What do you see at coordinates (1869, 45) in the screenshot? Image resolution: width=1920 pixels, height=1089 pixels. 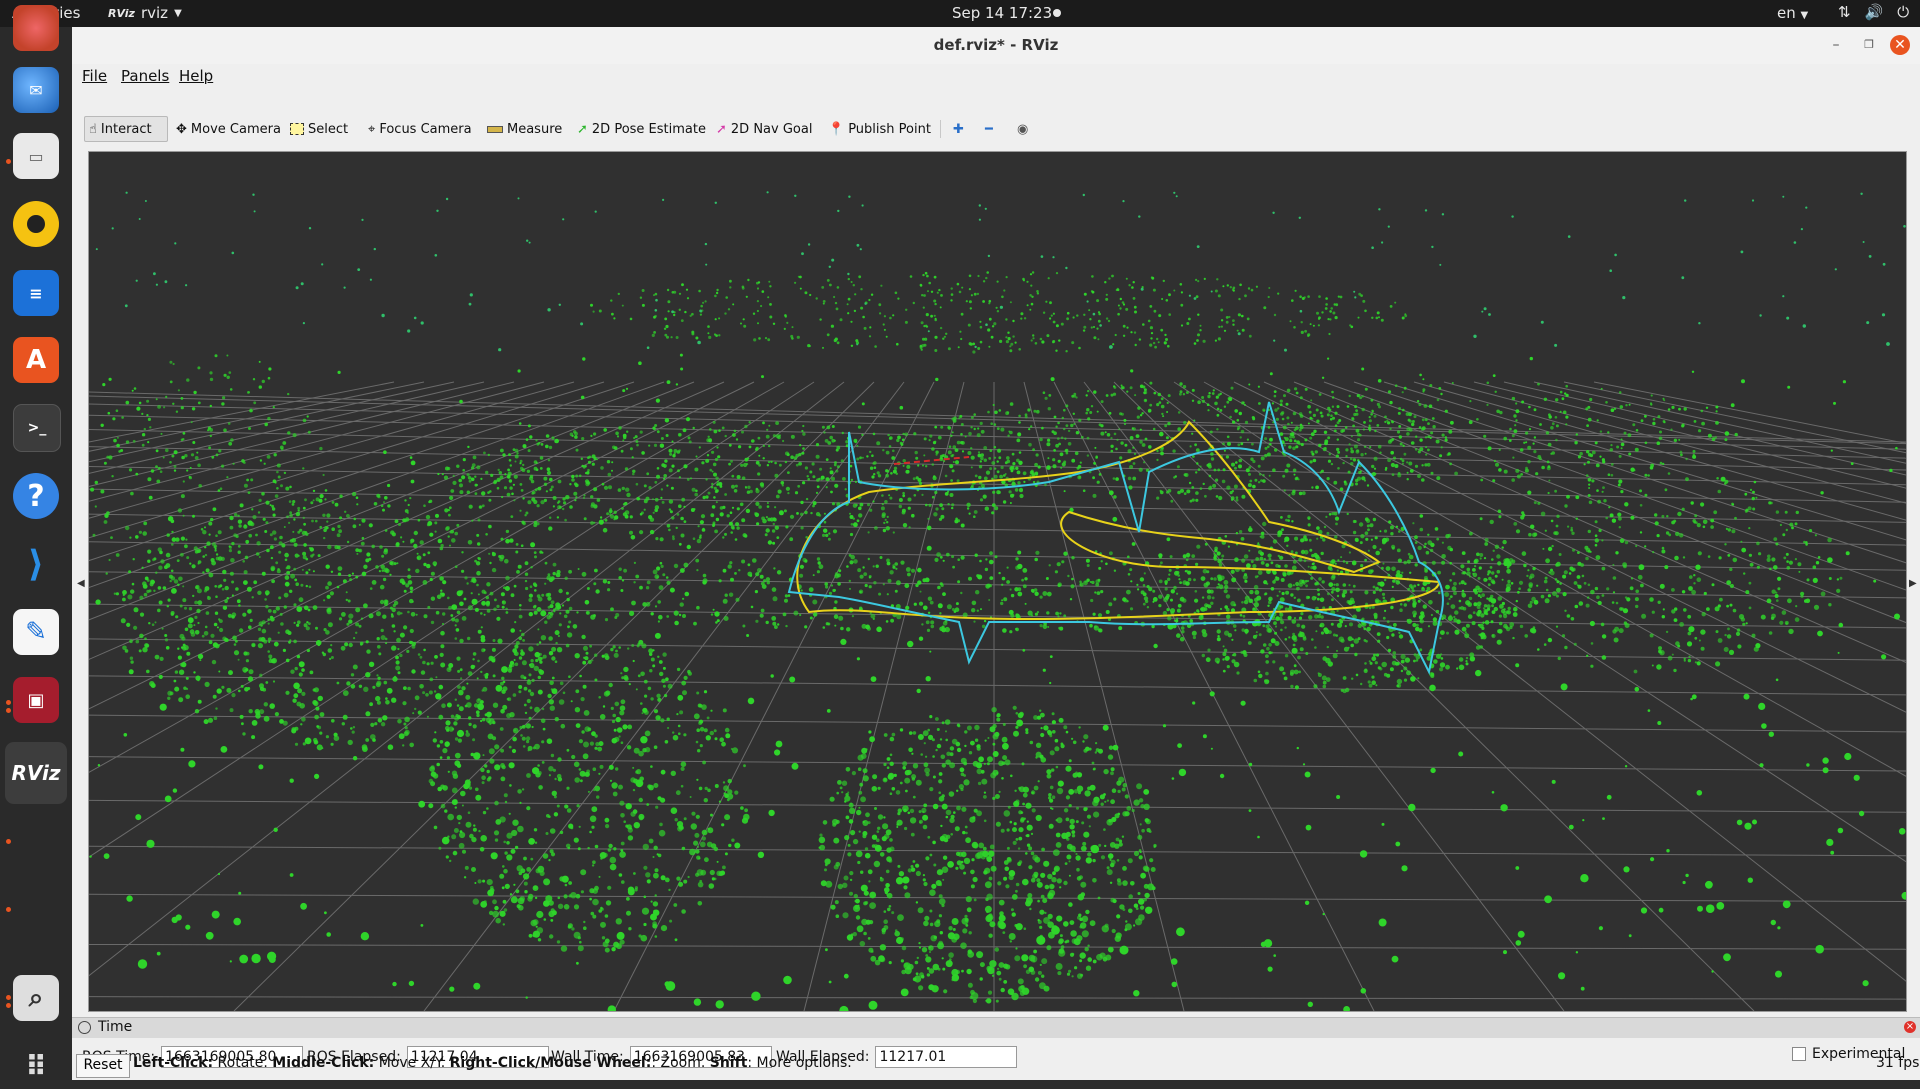 I see `restore-icon: ❐` at bounding box center [1869, 45].